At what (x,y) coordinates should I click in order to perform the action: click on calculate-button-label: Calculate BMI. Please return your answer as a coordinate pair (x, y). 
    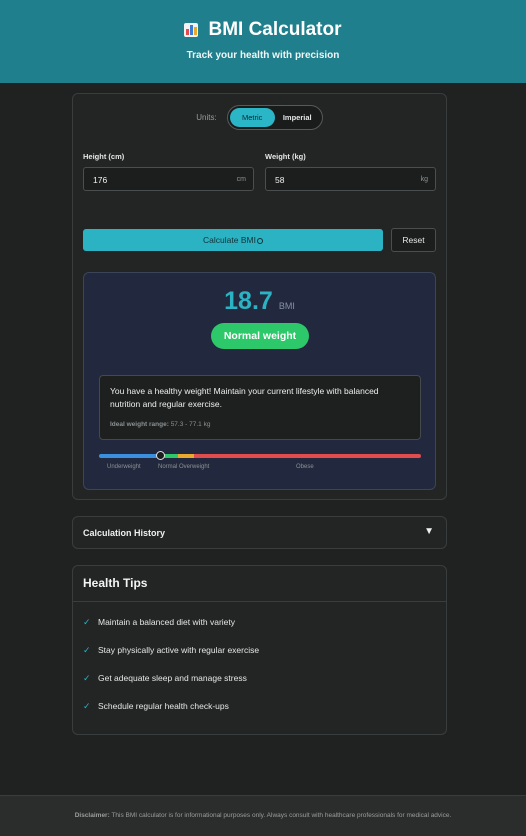
    Looking at the image, I should click on (229, 240).